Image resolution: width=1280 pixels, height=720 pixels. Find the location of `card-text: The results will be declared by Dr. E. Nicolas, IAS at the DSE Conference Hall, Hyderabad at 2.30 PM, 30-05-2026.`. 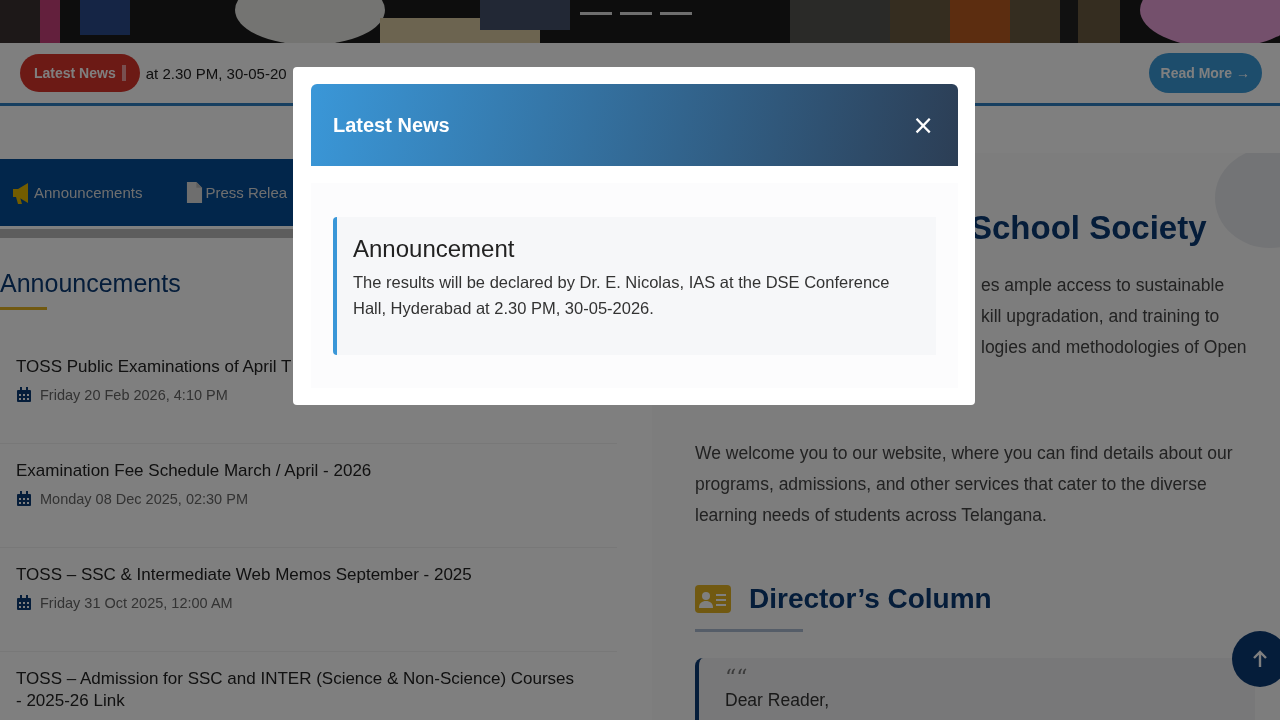

card-text: The results will be declared by Dr. E. Nicolas, IAS at the DSE Conference Hall, Hyderabad at 2.30 PM, 30-05-2026. is located at coordinates (622, 295).